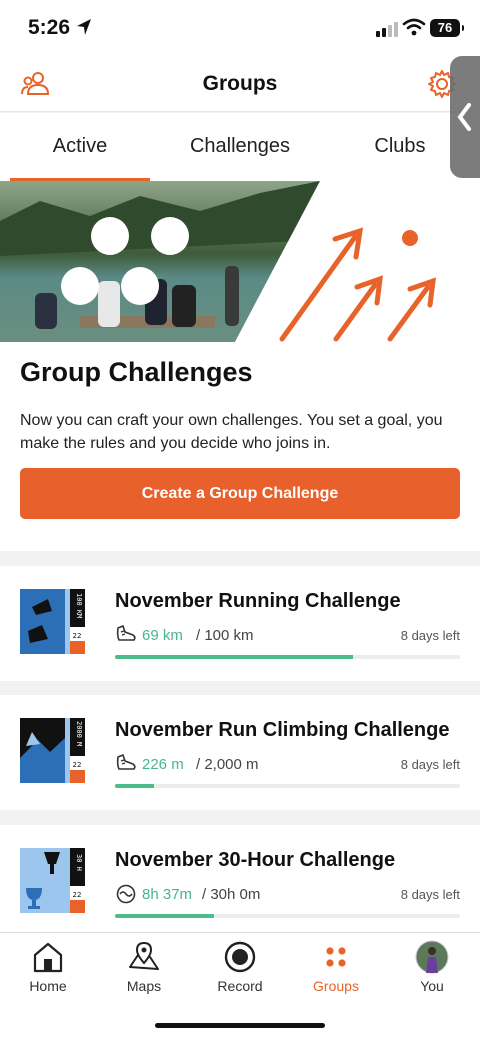  What do you see at coordinates (227, 764) in the screenshot?
I see `challenge-goal: / 2,000 m` at bounding box center [227, 764].